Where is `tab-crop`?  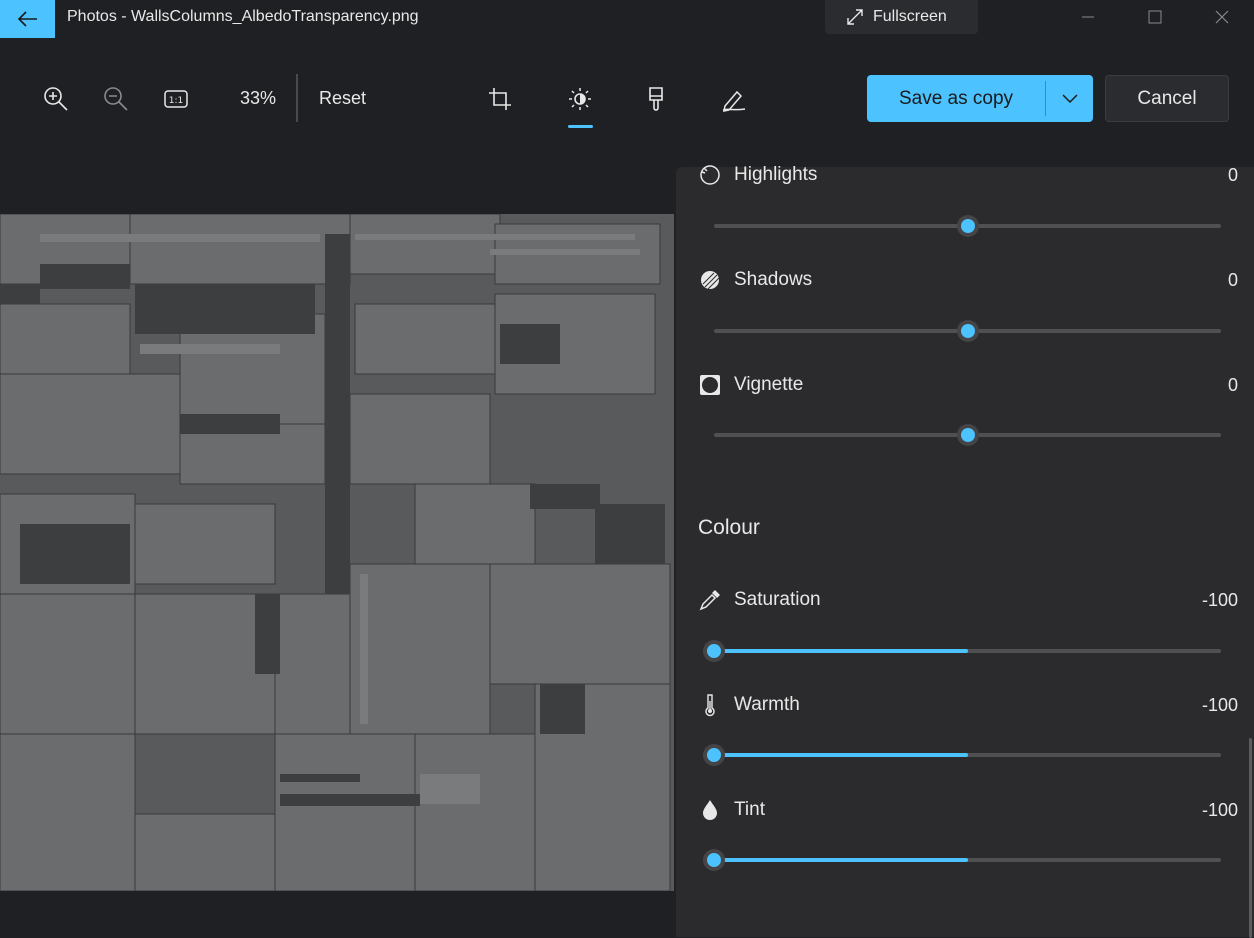 tab-crop is located at coordinates (500, 99).